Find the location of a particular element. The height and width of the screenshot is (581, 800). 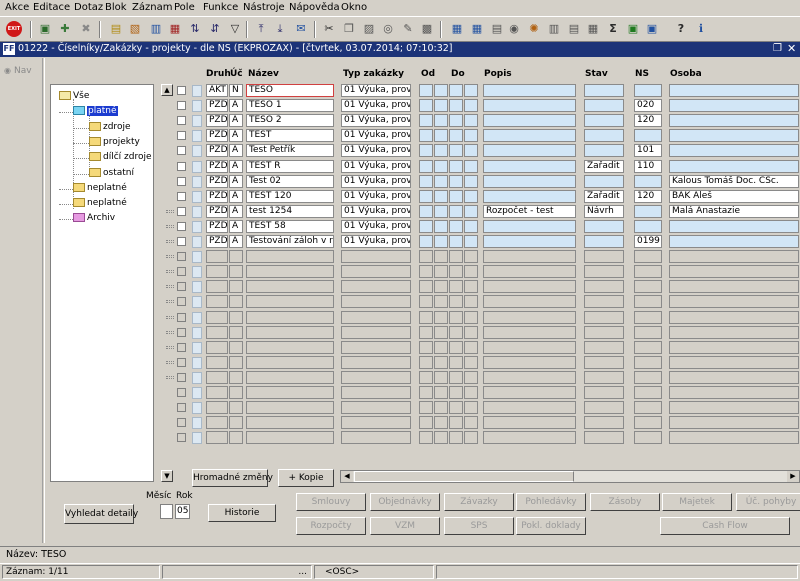

first-record-icon: ⇅ is located at coordinates (195, 29).